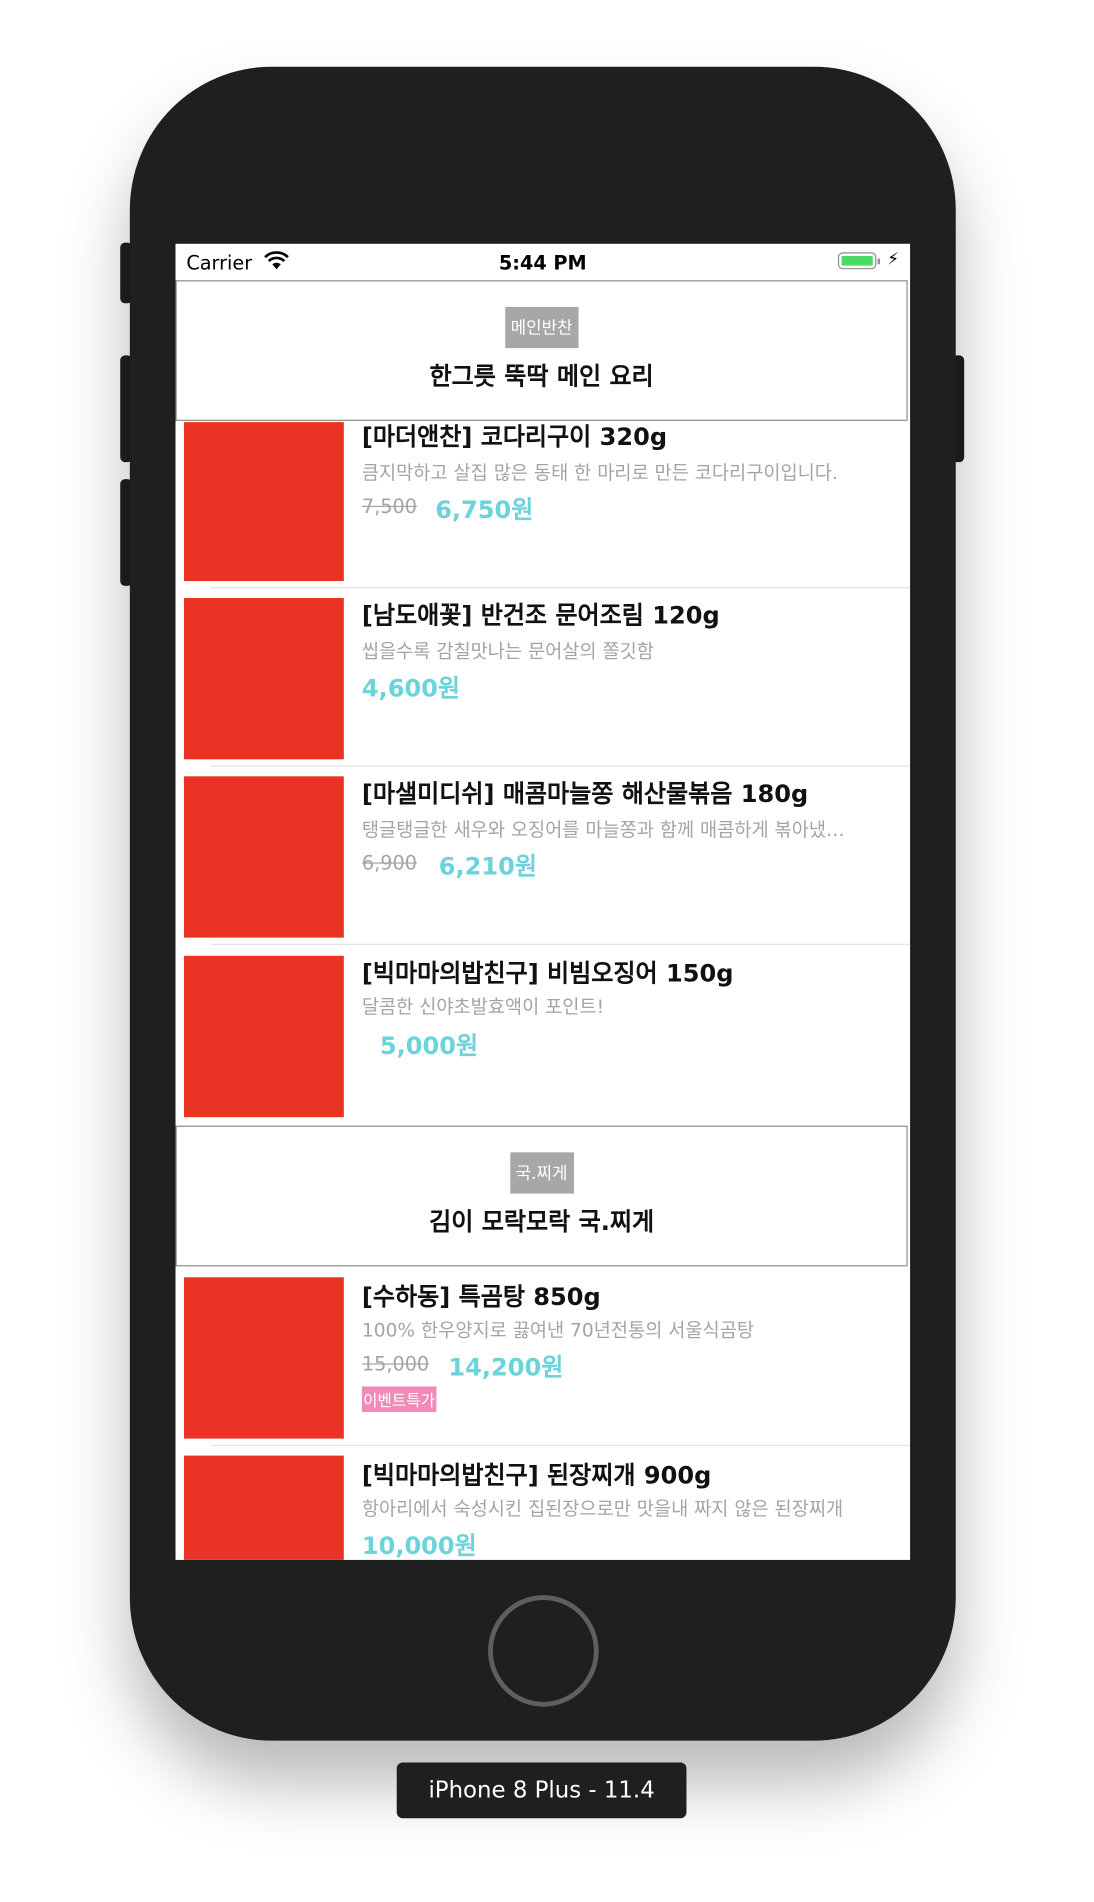 This screenshot has width=1094, height=1902. I want to click on product-title: [남도애꽃] 반건조 문어조림 120g, so click(540, 615).